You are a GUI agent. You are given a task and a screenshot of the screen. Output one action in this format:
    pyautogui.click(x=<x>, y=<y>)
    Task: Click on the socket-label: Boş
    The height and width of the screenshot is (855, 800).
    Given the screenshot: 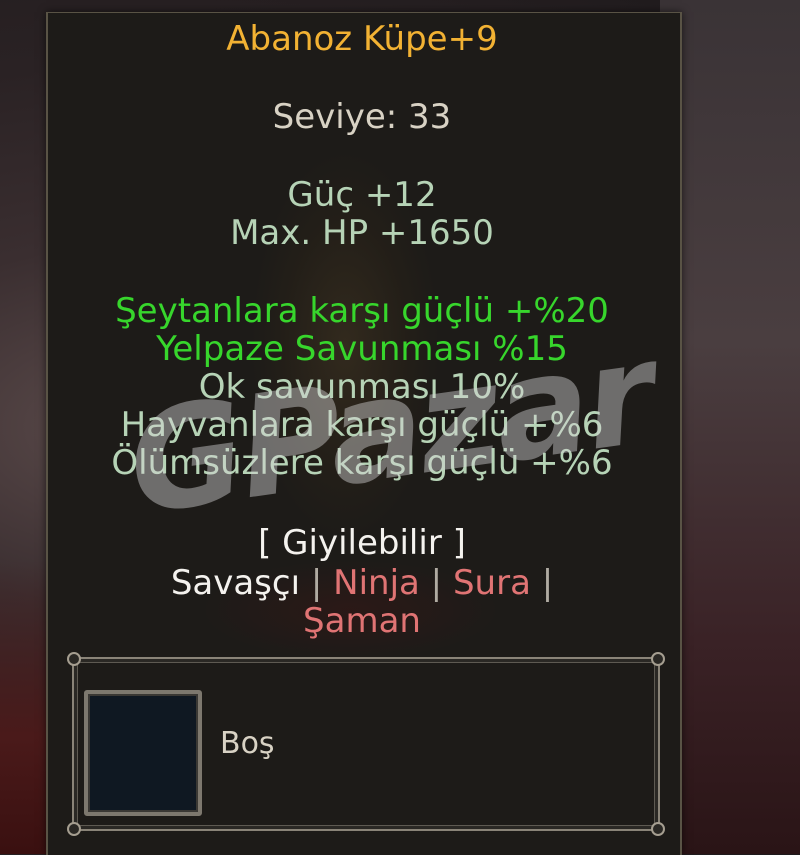 What is the action you would take?
    pyautogui.click(x=247, y=743)
    